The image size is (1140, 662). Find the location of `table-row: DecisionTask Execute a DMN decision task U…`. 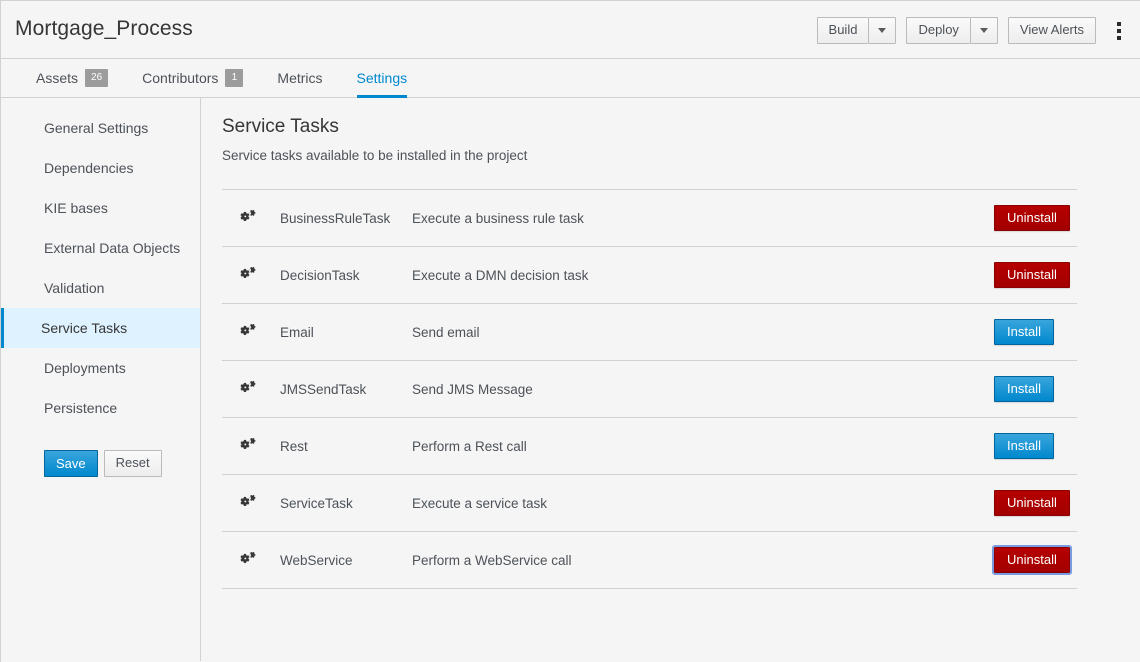

table-row: DecisionTask Execute a DMN decision task U… is located at coordinates (649, 275).